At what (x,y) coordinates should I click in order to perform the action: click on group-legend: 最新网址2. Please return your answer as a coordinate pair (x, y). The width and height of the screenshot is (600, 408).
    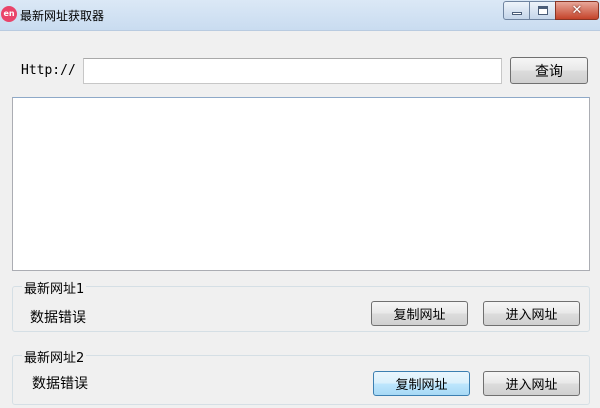
    Looking at the image, I should click on (54, 356).